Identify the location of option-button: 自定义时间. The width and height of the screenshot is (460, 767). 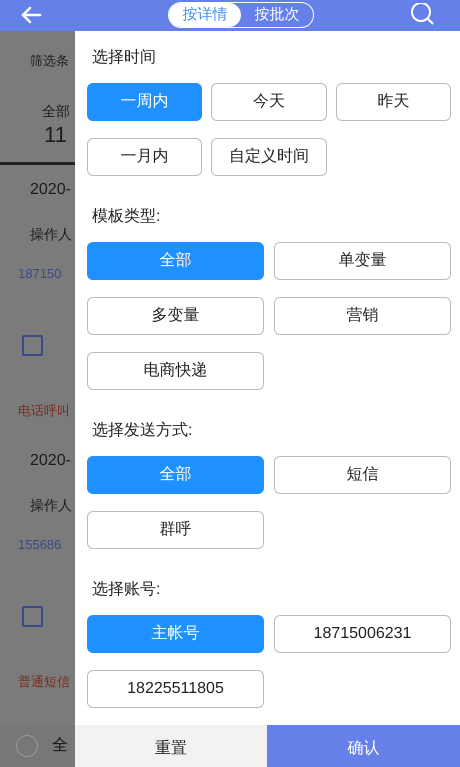
(269, 157).